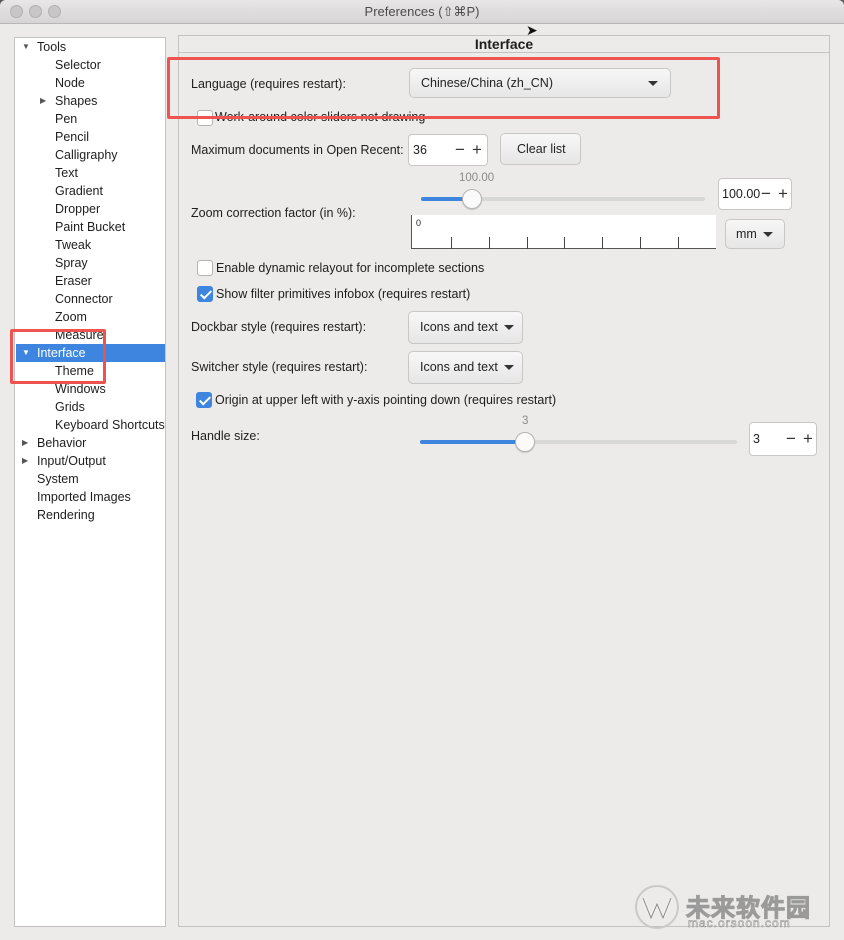 The image size is (844, 940). What do you see at coordinates (472, 199) in the screenshot?
I see `zoom-slider-knob` at bounding box center [472, 199].